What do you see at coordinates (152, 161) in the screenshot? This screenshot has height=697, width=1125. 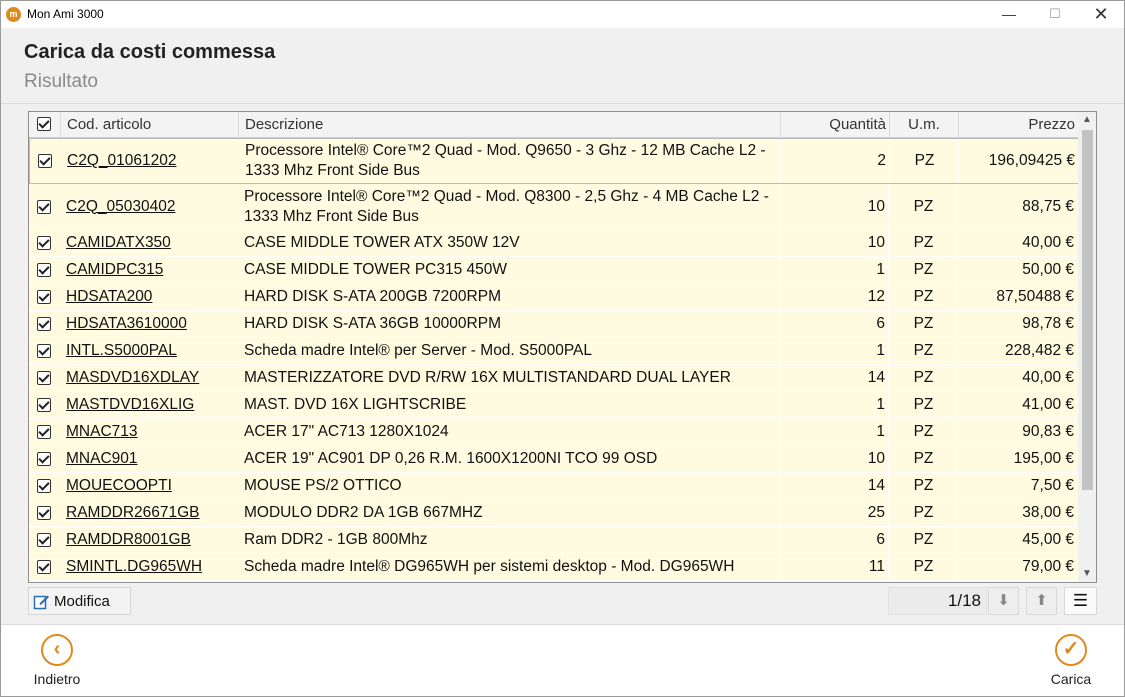 I see `item-code-link: C2Q_01061202` at bounding box center [152, 161].